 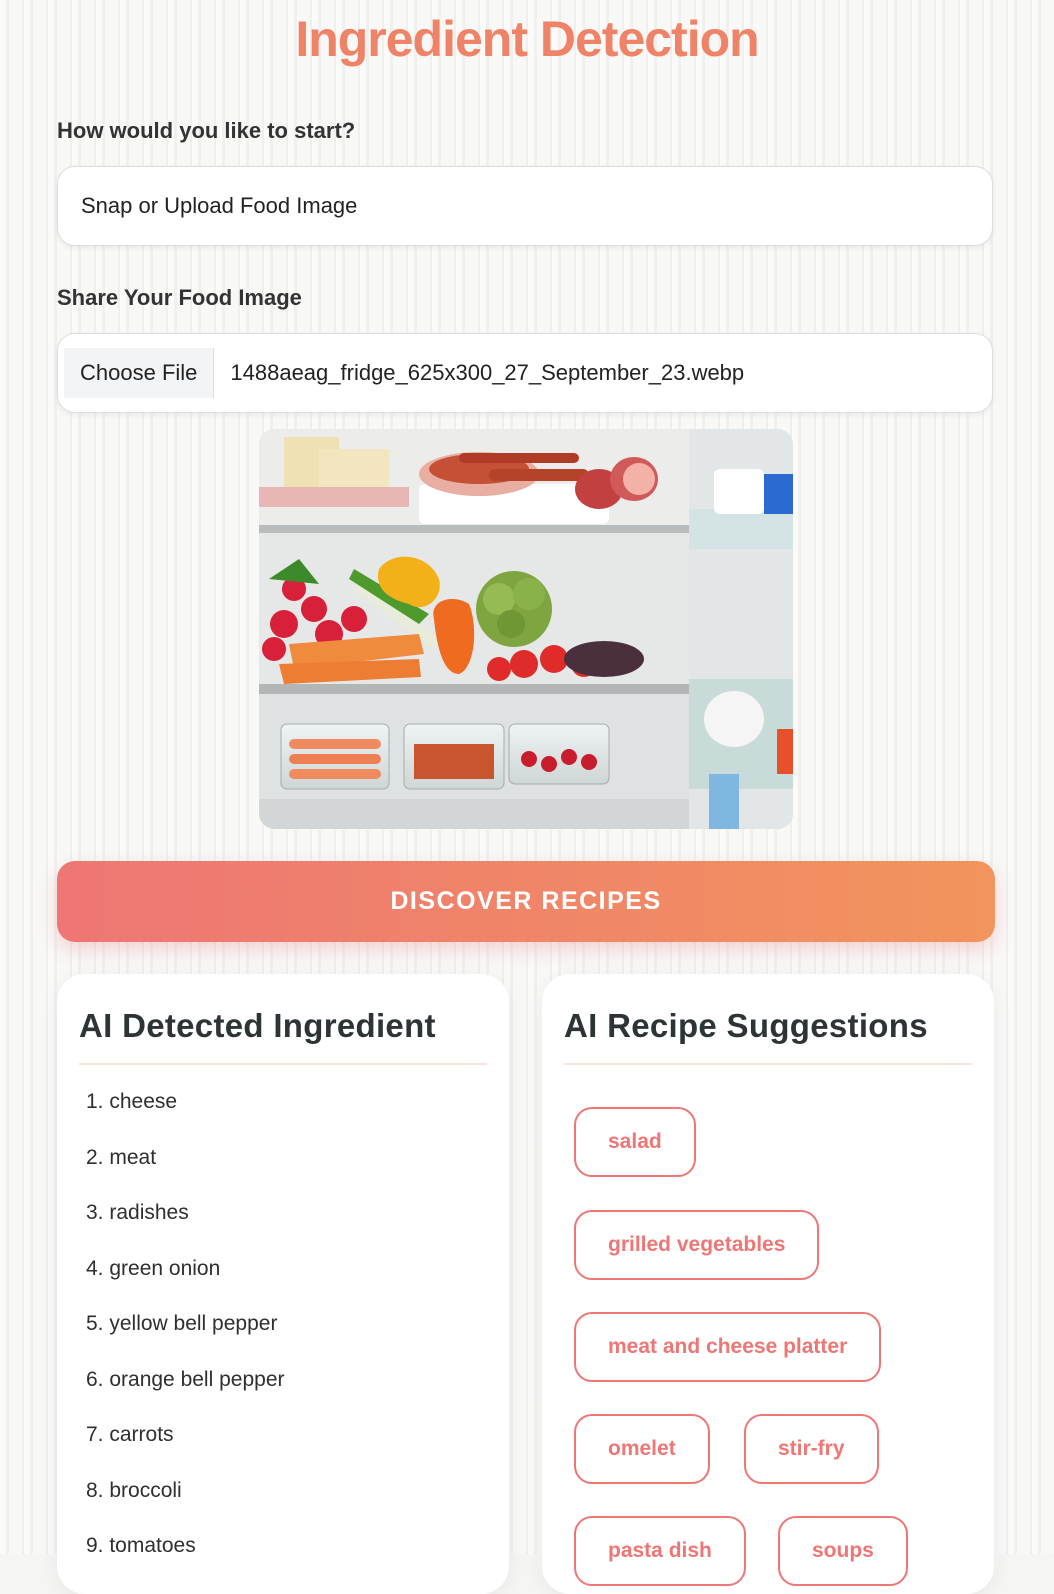 I want to click on ingredient-item: 8. broccoli, so click(x=134, y=1490).